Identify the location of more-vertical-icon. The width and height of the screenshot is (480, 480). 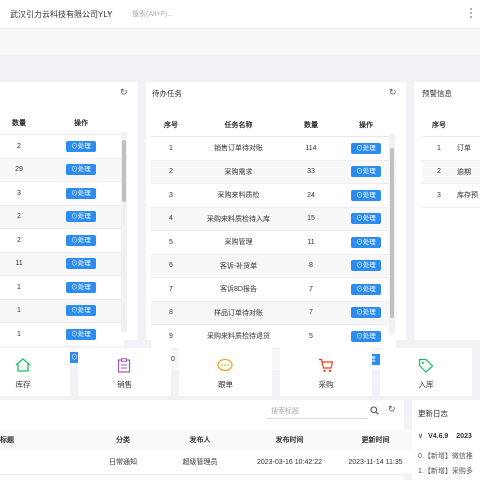
(471, 13).